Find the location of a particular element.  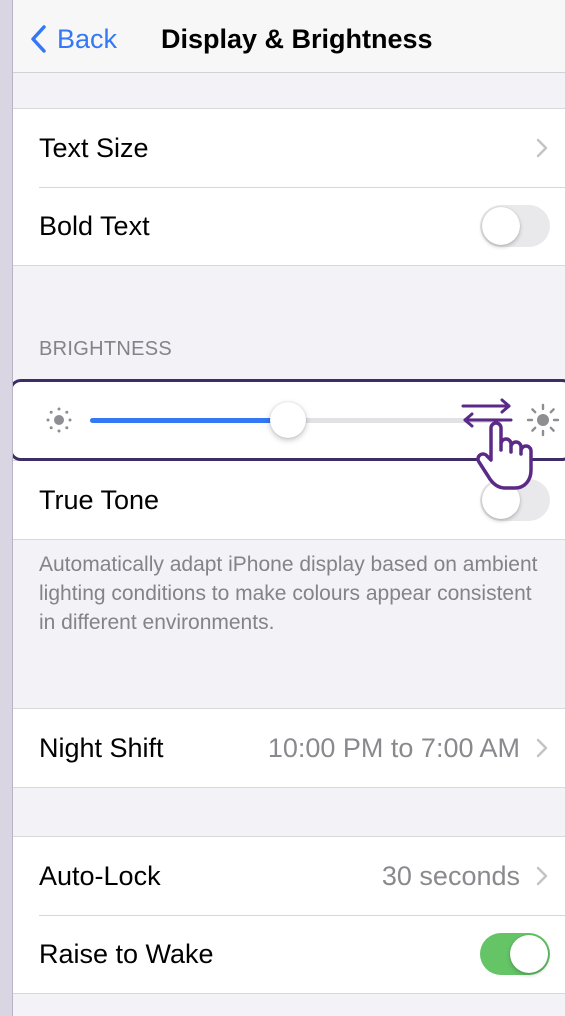

night-shift-row: Night Shift 10:00 PM to 7:00 AM is located at coordinates (289, 748).